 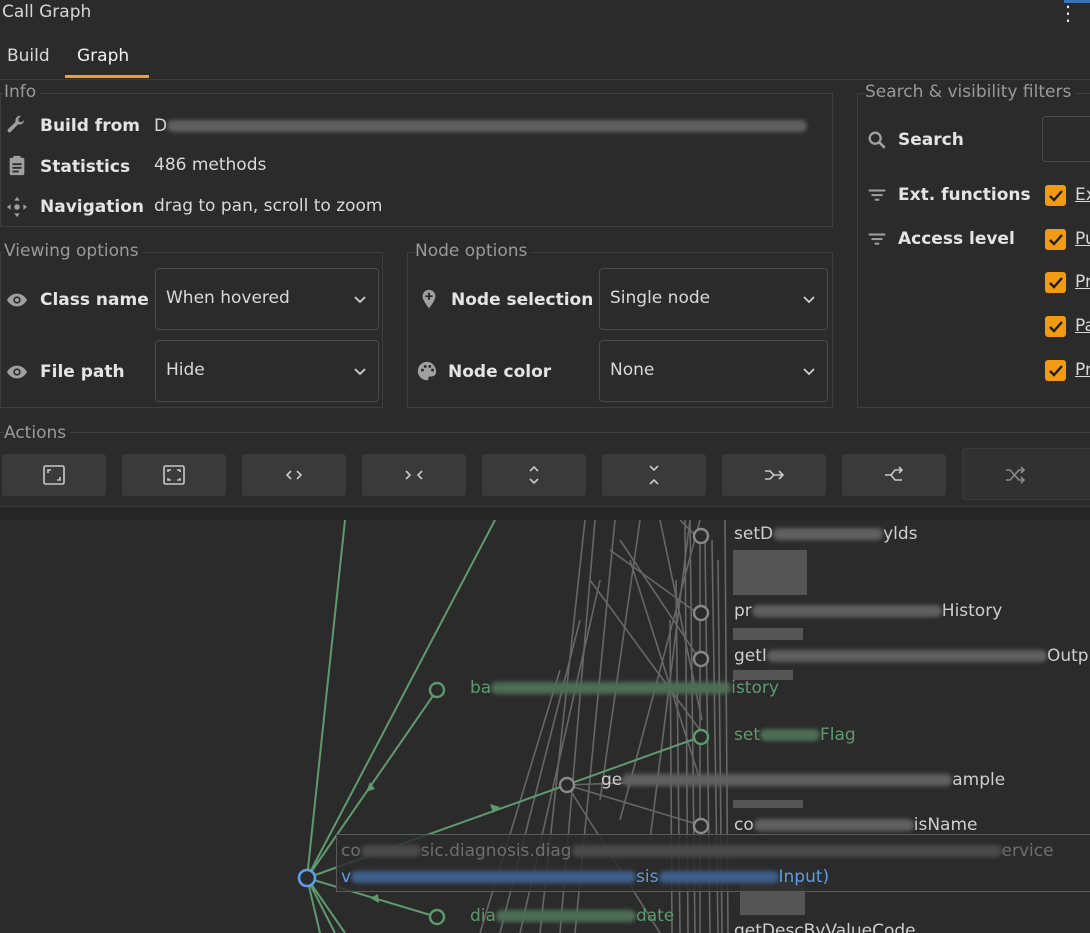 I want to click on expand-horizontal-icon, so click(x=294, y=475).